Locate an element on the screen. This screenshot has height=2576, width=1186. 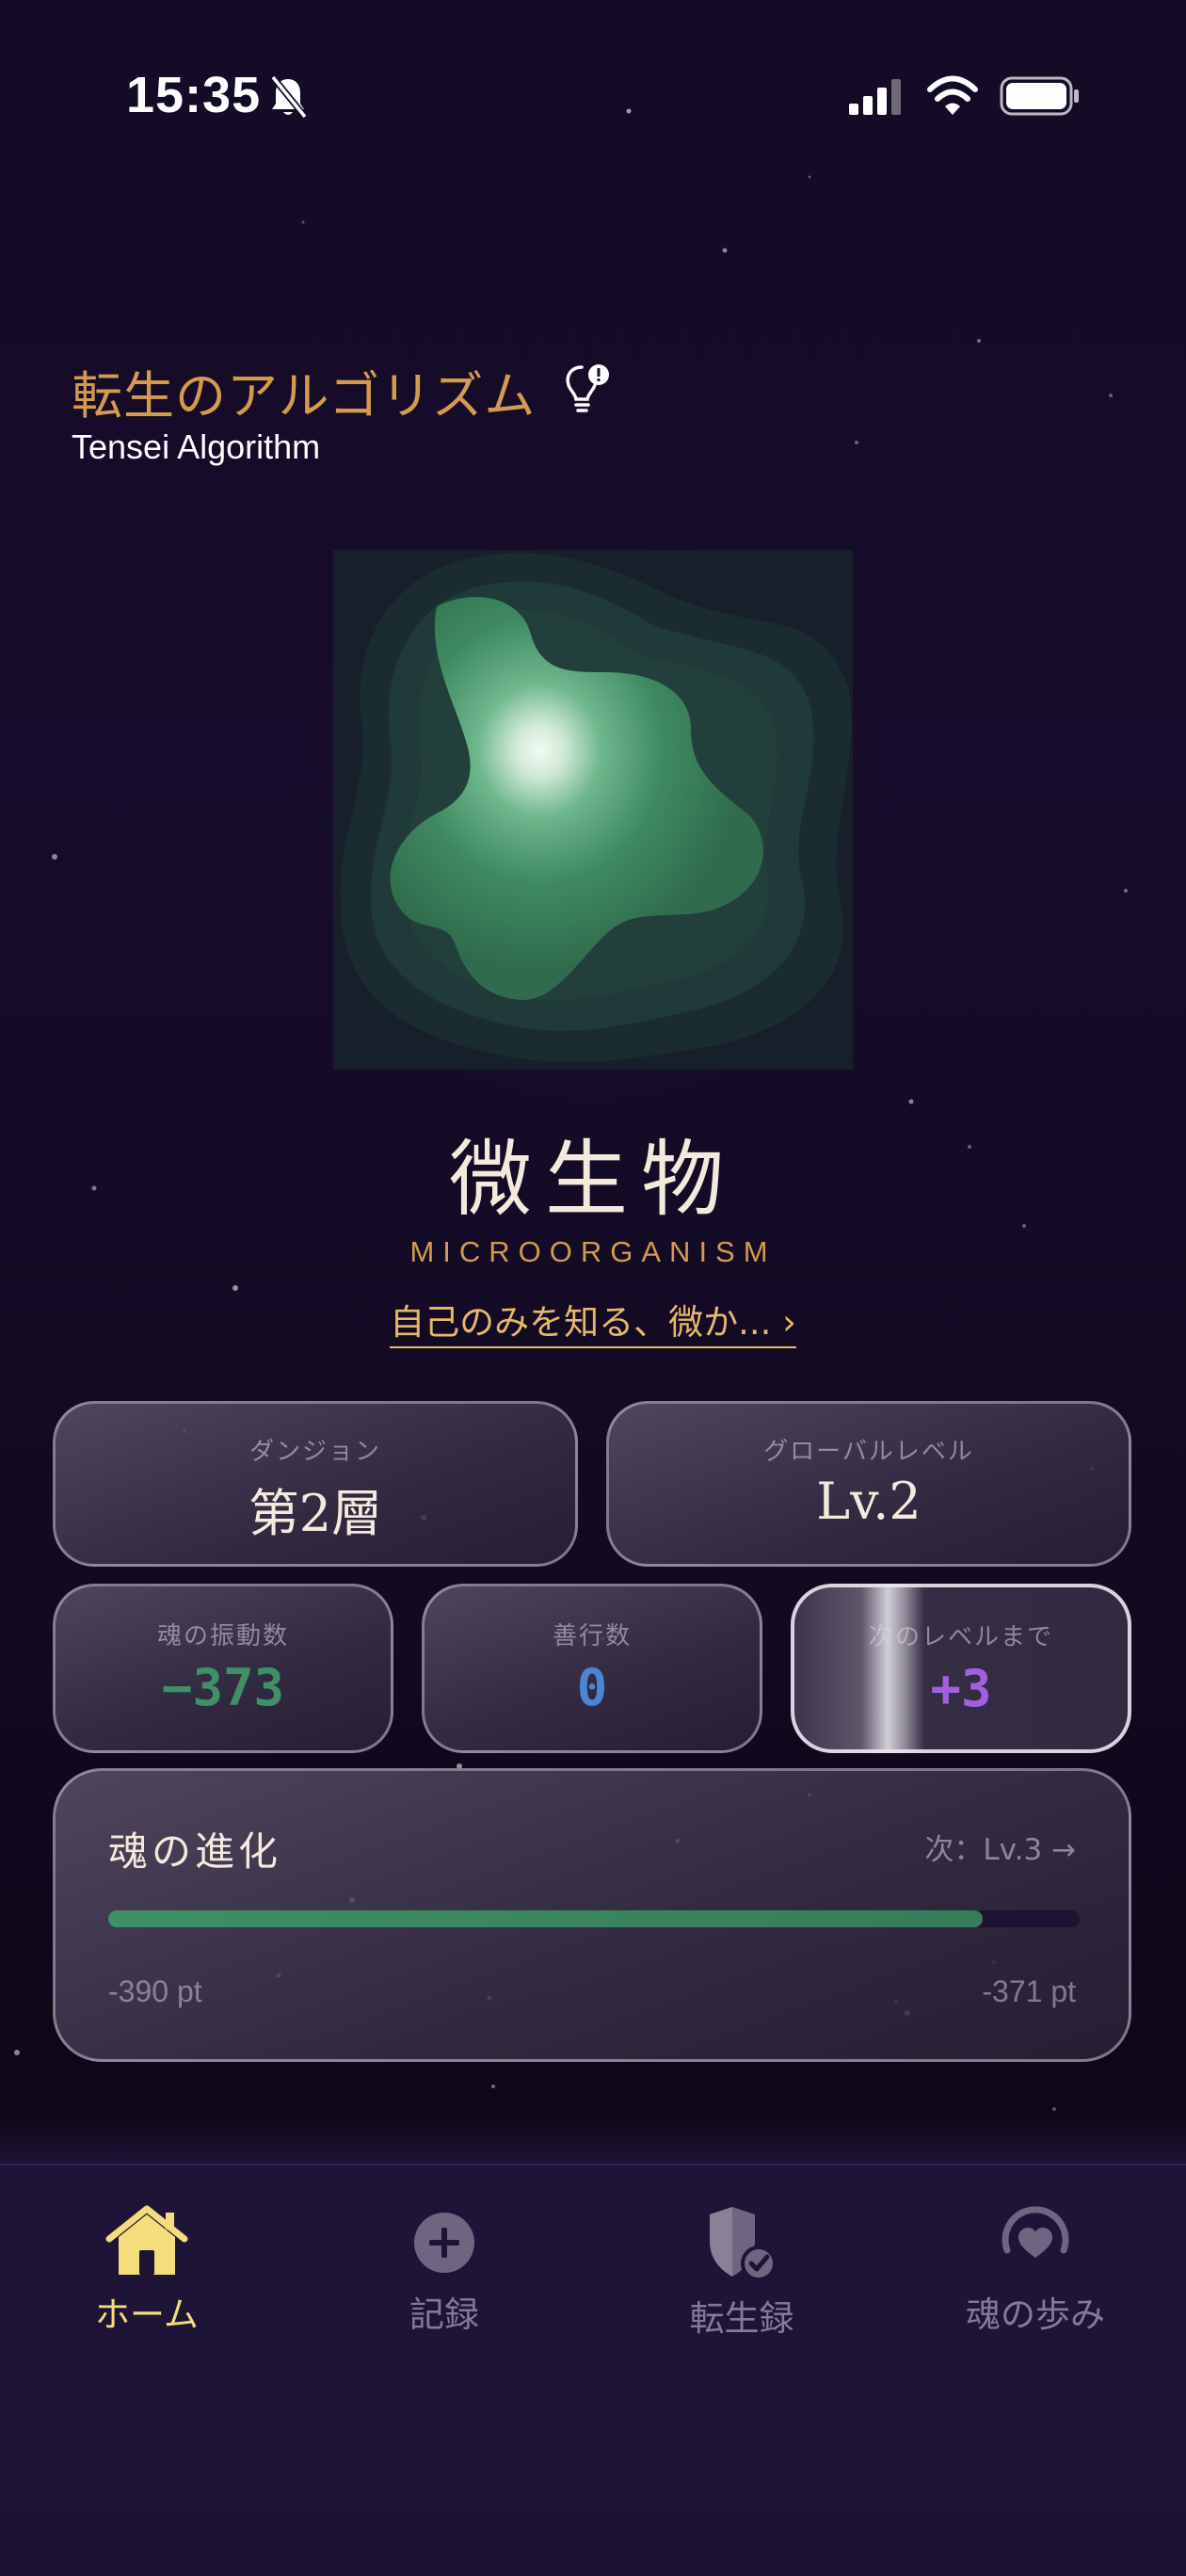
next-level-value: +3 is located at coordinates (961, 1688).